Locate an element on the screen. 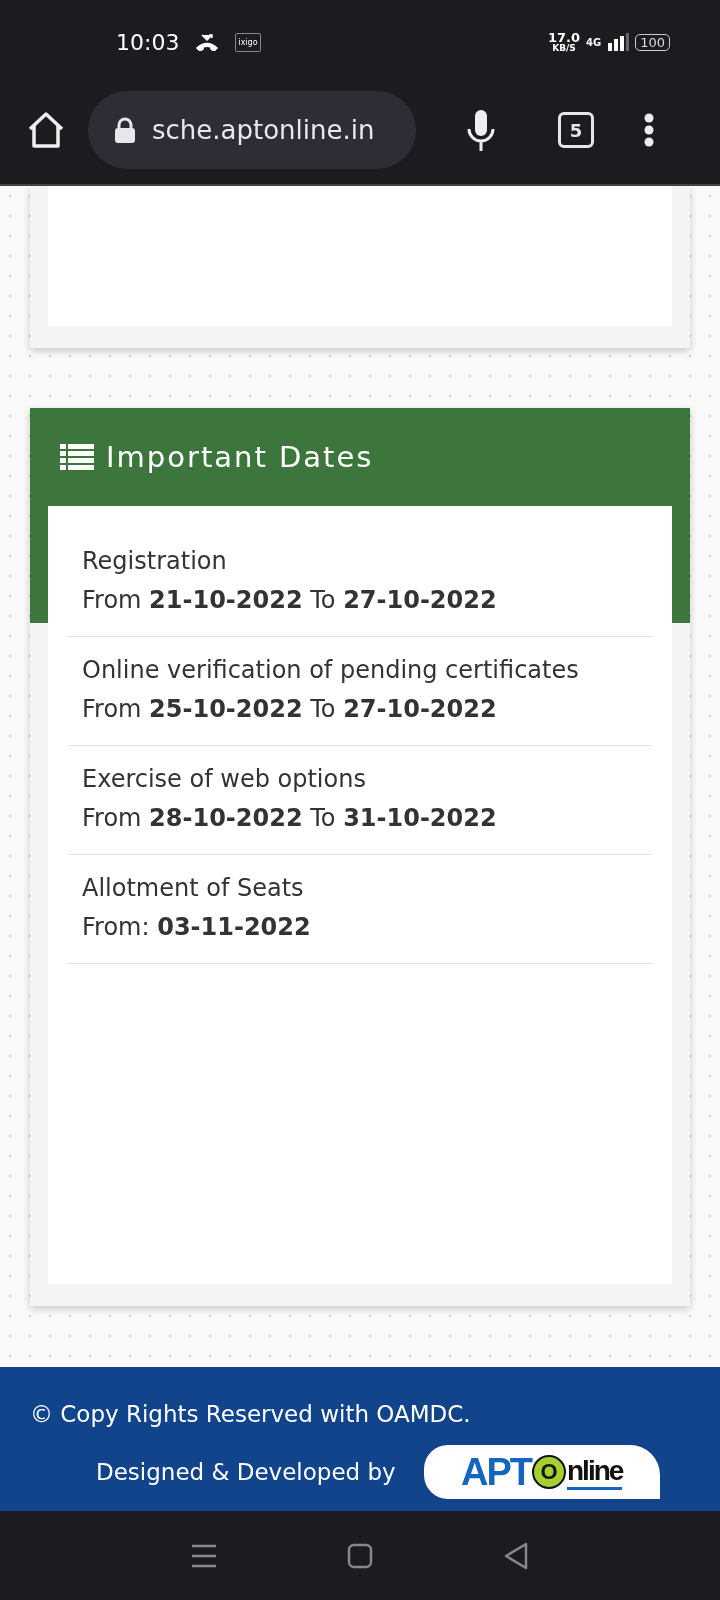 The height and width of the screenshot is (1600, 720). copyright-text: © Copy Rights Reserved with OAMDC. is located at coordinates (251, 1414).